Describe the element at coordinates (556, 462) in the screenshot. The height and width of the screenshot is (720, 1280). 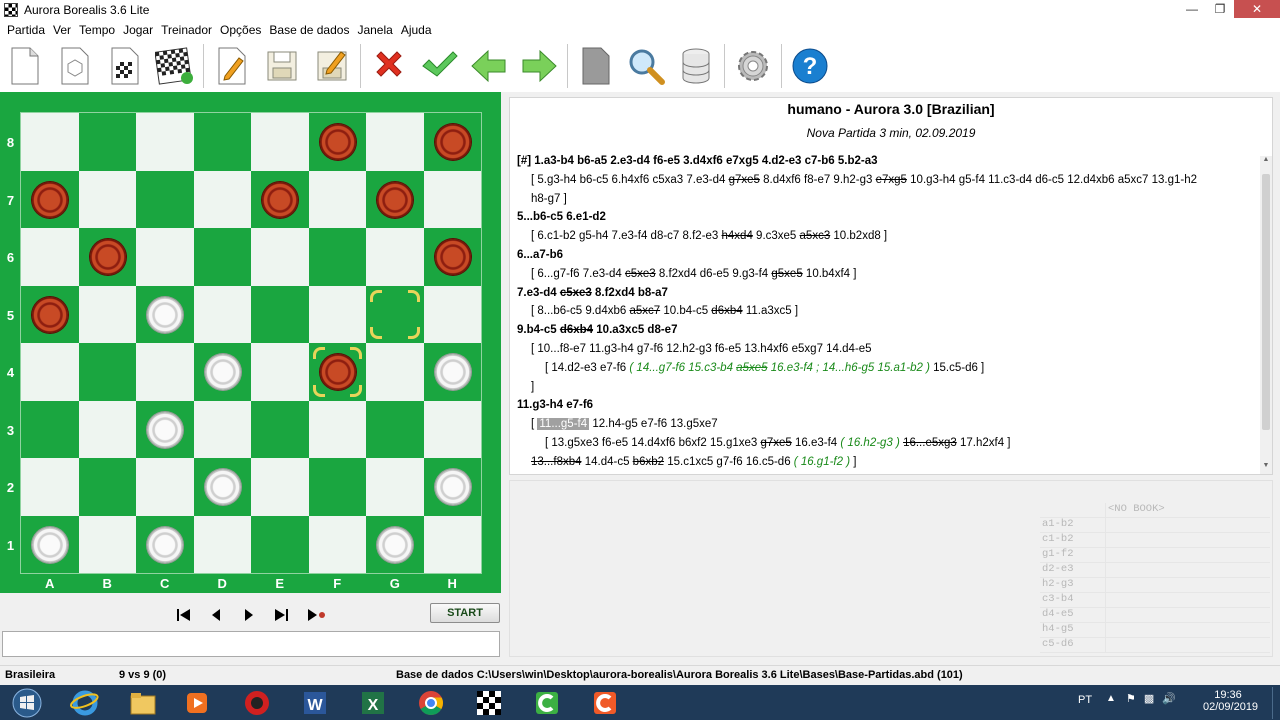
I see `move-text: 13...f8xb4` at that location.